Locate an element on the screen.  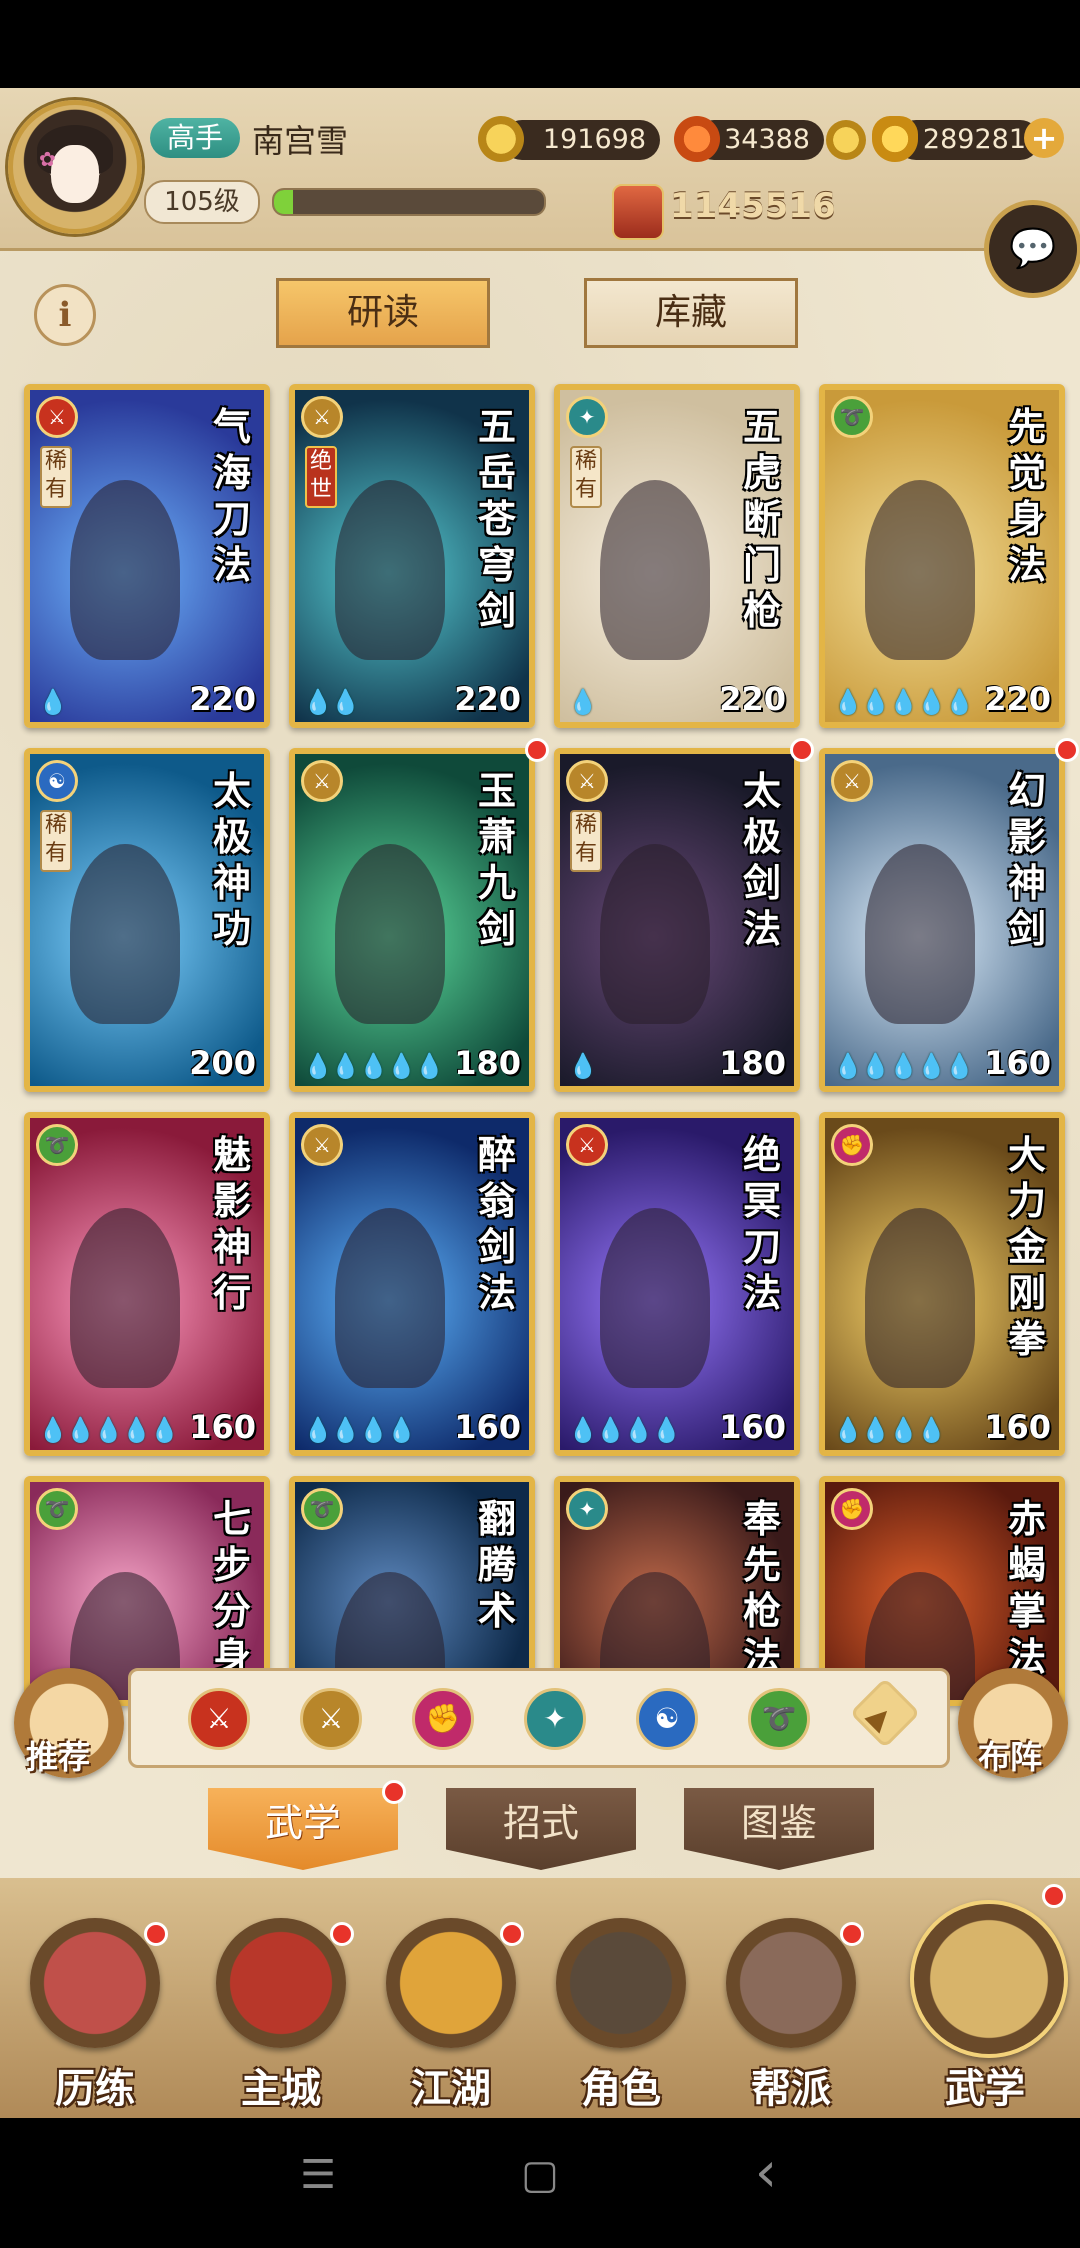
level-badge: 105级 is located at coordinates (202, 202).